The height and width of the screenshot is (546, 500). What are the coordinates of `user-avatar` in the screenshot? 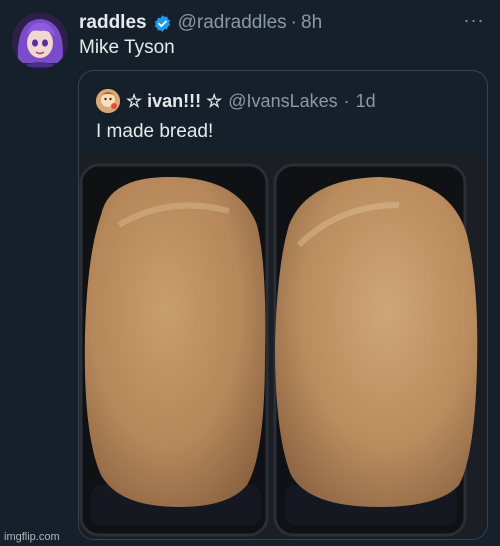 It's located at (40, 41).